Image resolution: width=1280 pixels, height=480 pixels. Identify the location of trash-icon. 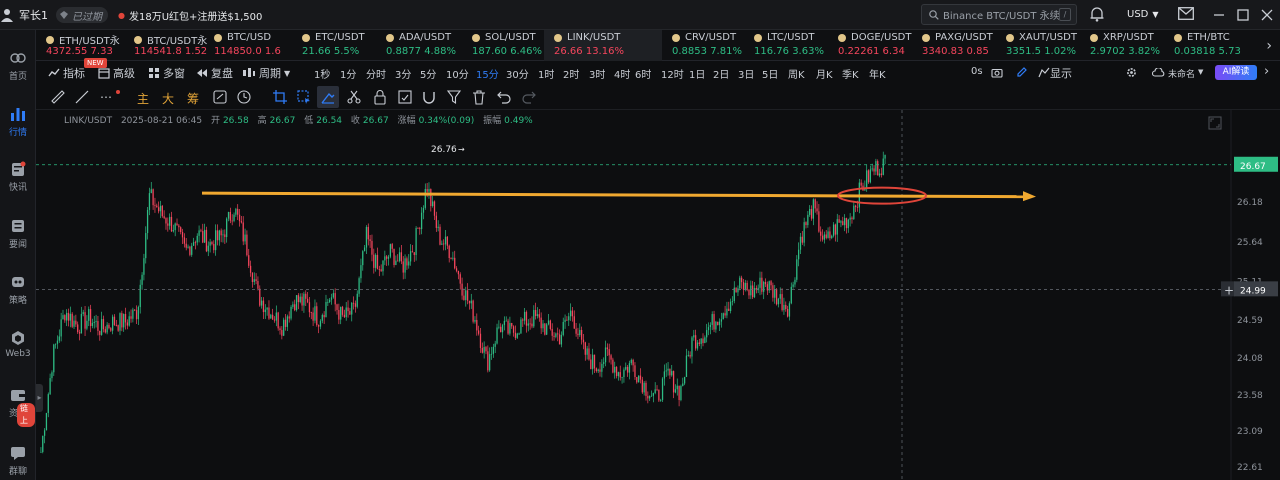
(479, 97).